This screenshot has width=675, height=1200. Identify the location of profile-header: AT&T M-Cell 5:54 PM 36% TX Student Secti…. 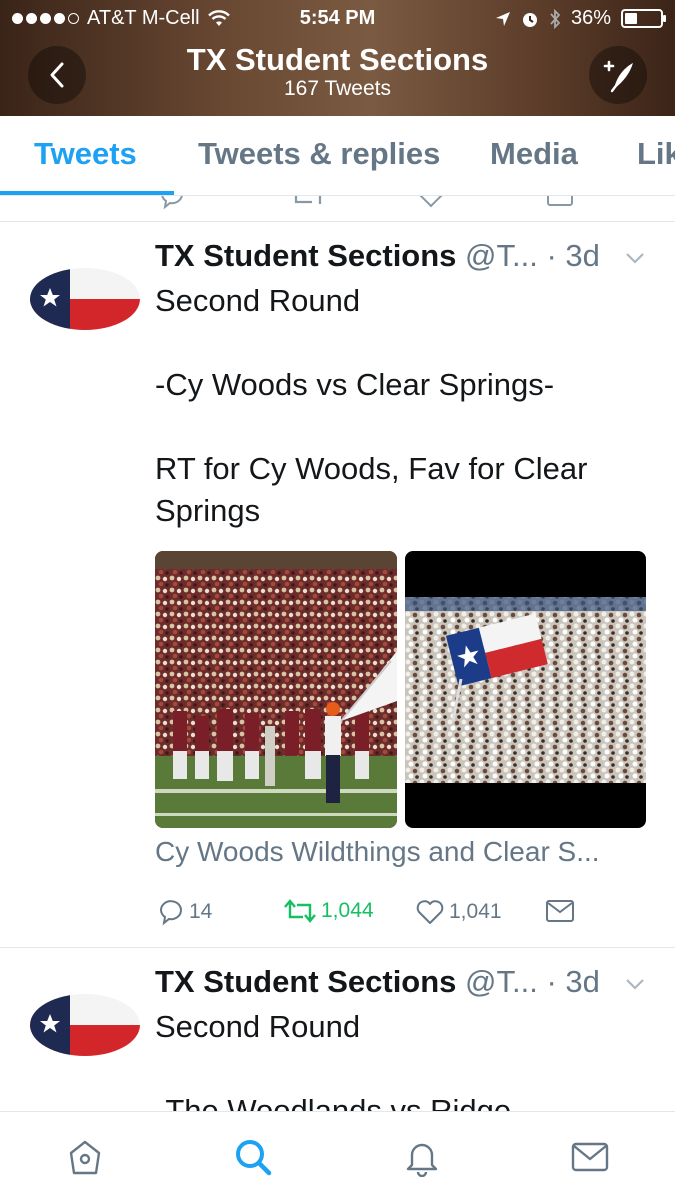
(337, 58).